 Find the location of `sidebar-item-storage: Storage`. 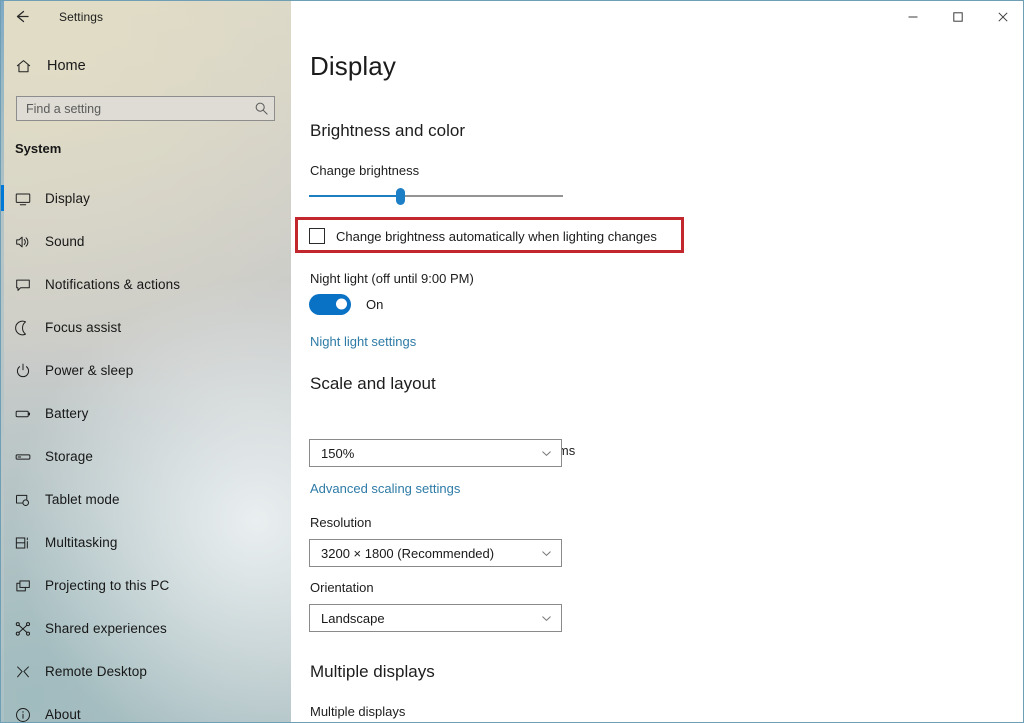

sidebar-item-storage: Storage is located at coordinates (146, 456).